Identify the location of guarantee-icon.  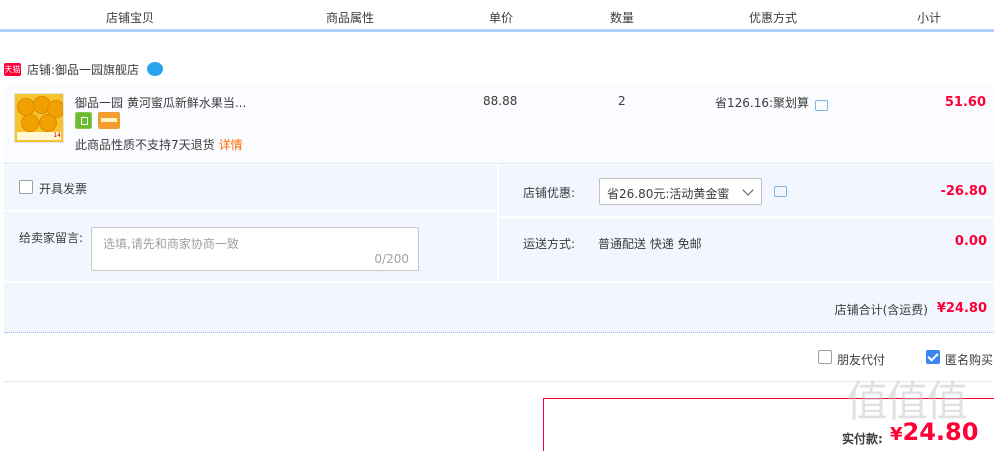
(83, 120).